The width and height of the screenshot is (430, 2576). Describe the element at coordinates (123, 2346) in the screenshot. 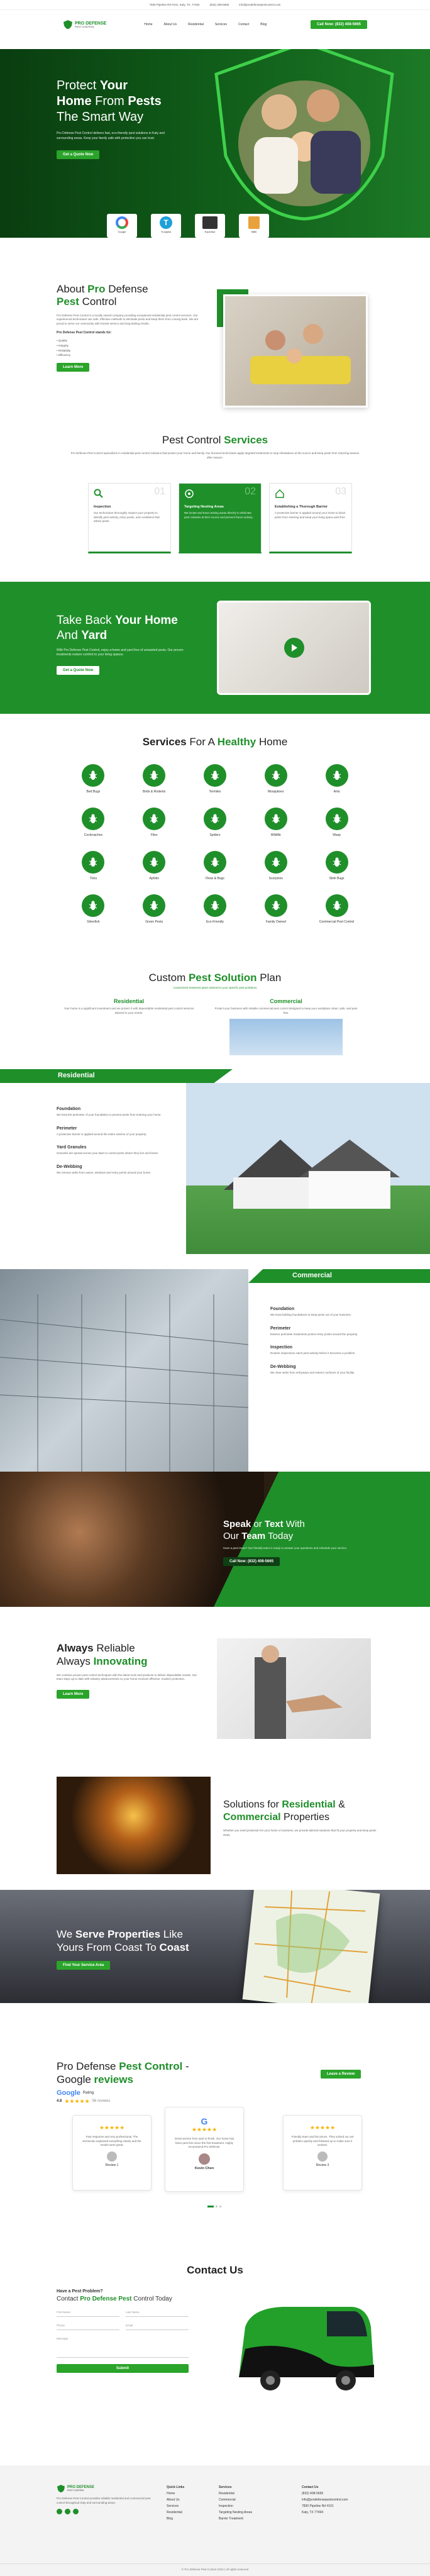

I see `message-field: Message` at that location.